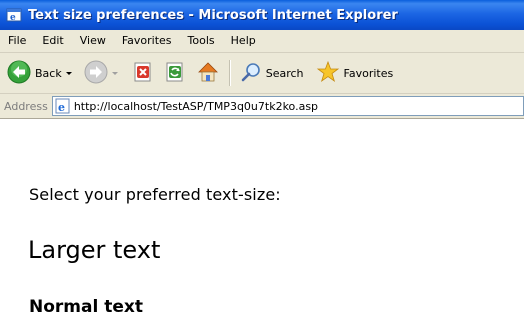 The image size is (524, 330). What do you see at coordinates (94, 250) in the screenshot?
I see `larger-text-option: Larger text` at bounding box center [94, 250].